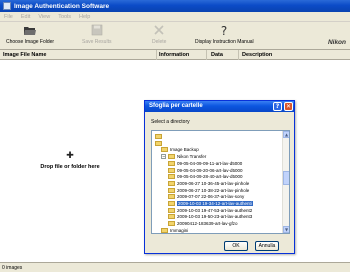  Describe the element at coordinates (184, 150) in the screenshot. I see `tree-item-label: Image Backup` at that location.